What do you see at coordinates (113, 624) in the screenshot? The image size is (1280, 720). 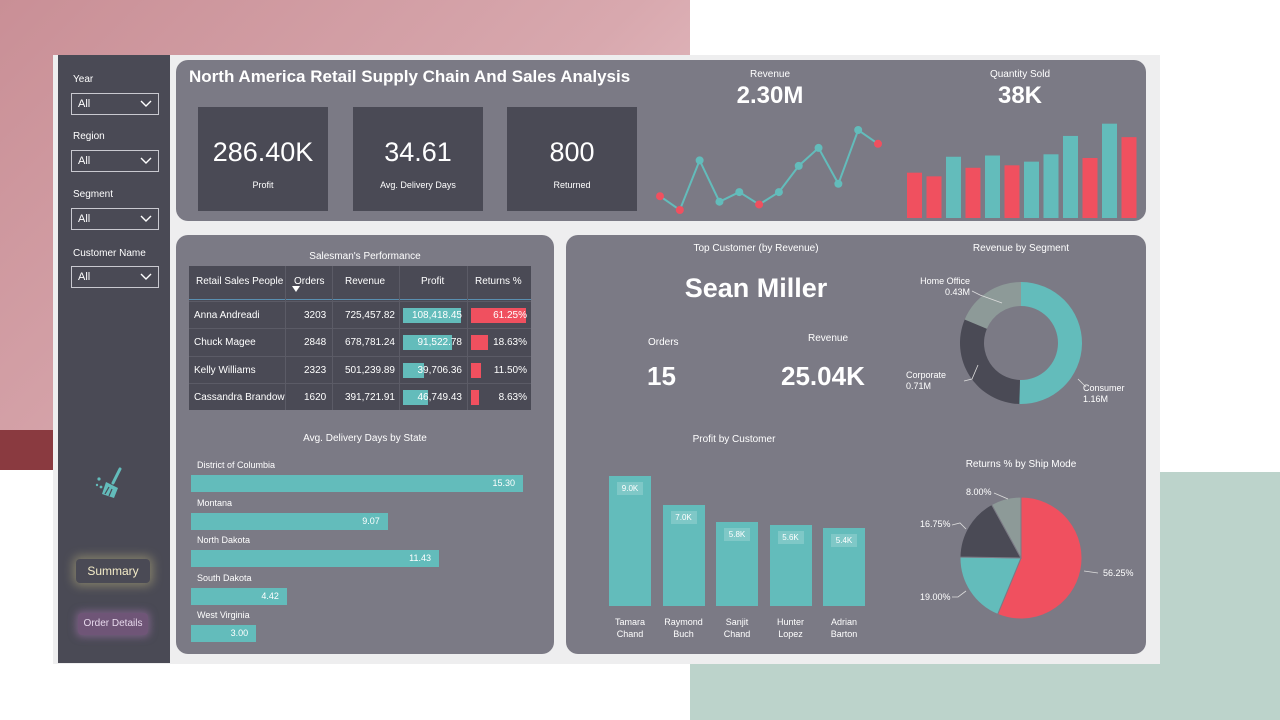 I see `order-details-page-button: Order Details` at bounding box center [113, 624].